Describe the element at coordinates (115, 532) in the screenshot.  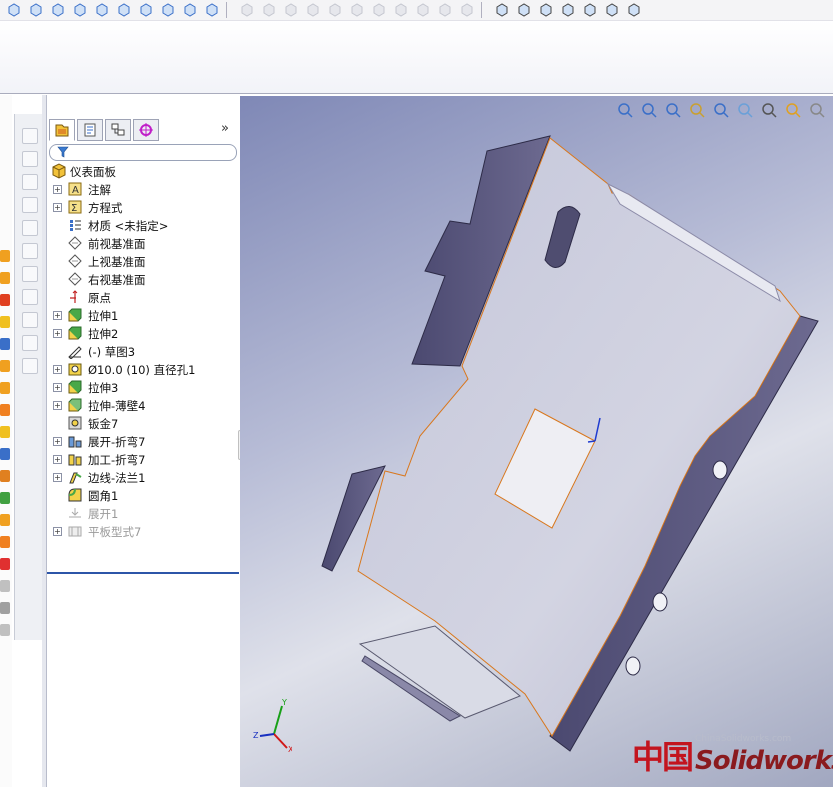
I see `tree-item-label: 平板型式7` at that location.